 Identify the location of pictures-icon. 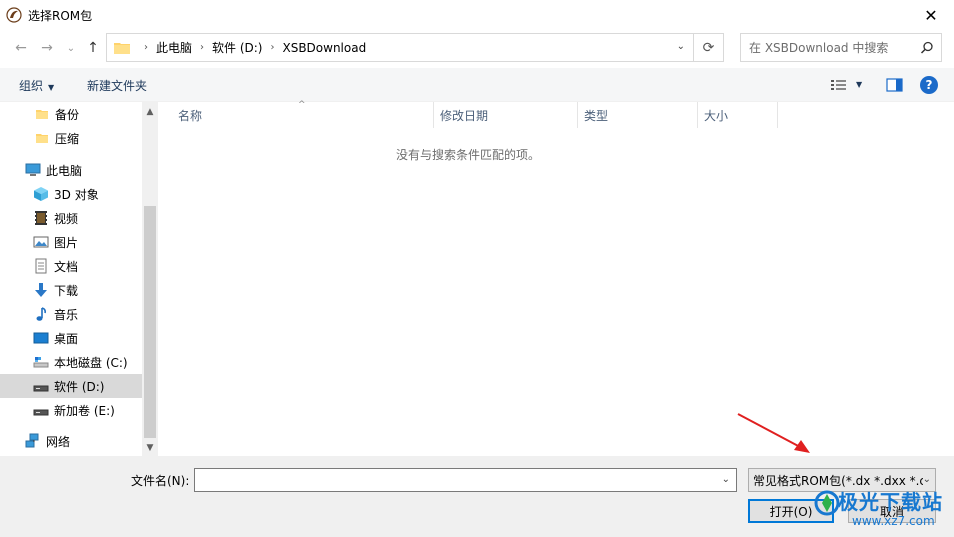
(41, 242).